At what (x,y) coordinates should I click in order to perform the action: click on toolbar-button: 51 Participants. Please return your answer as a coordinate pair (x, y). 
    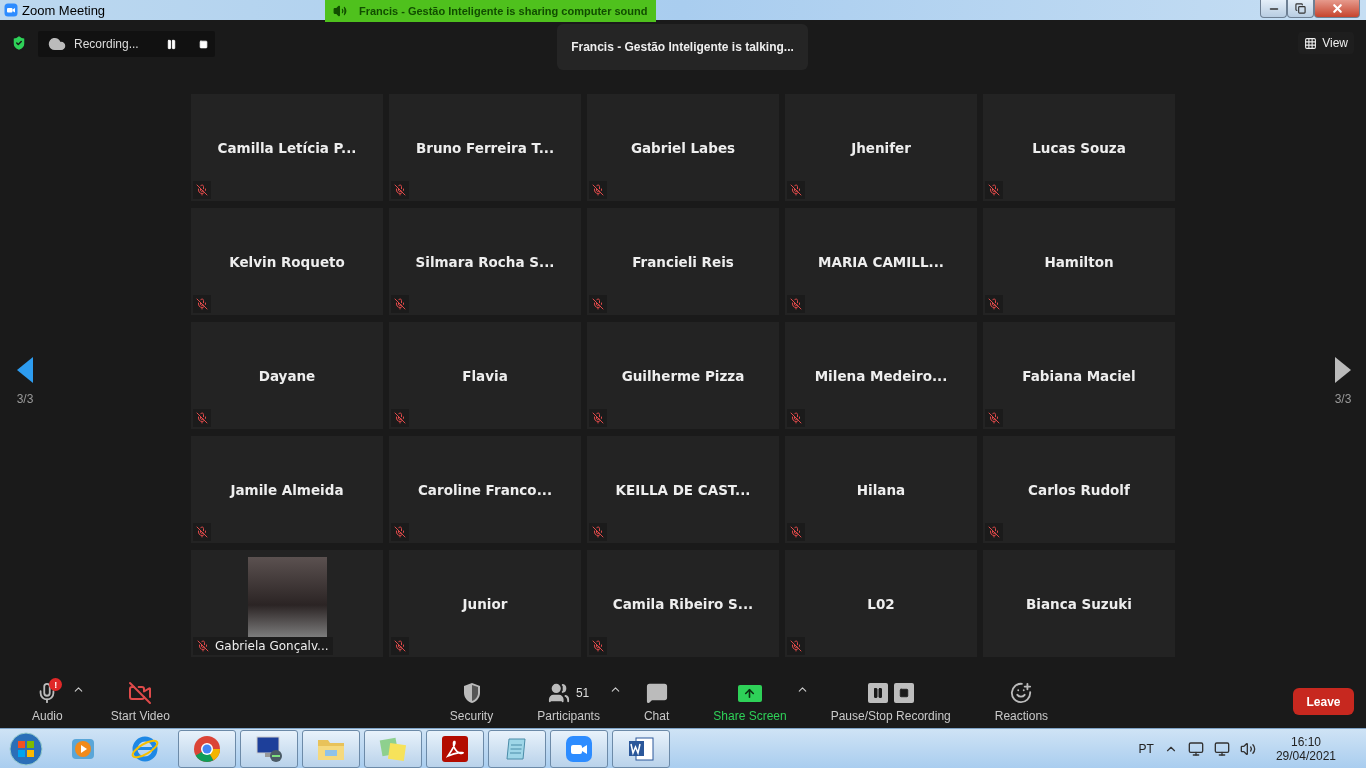
    Looking at the image, I should click on (568, 702).